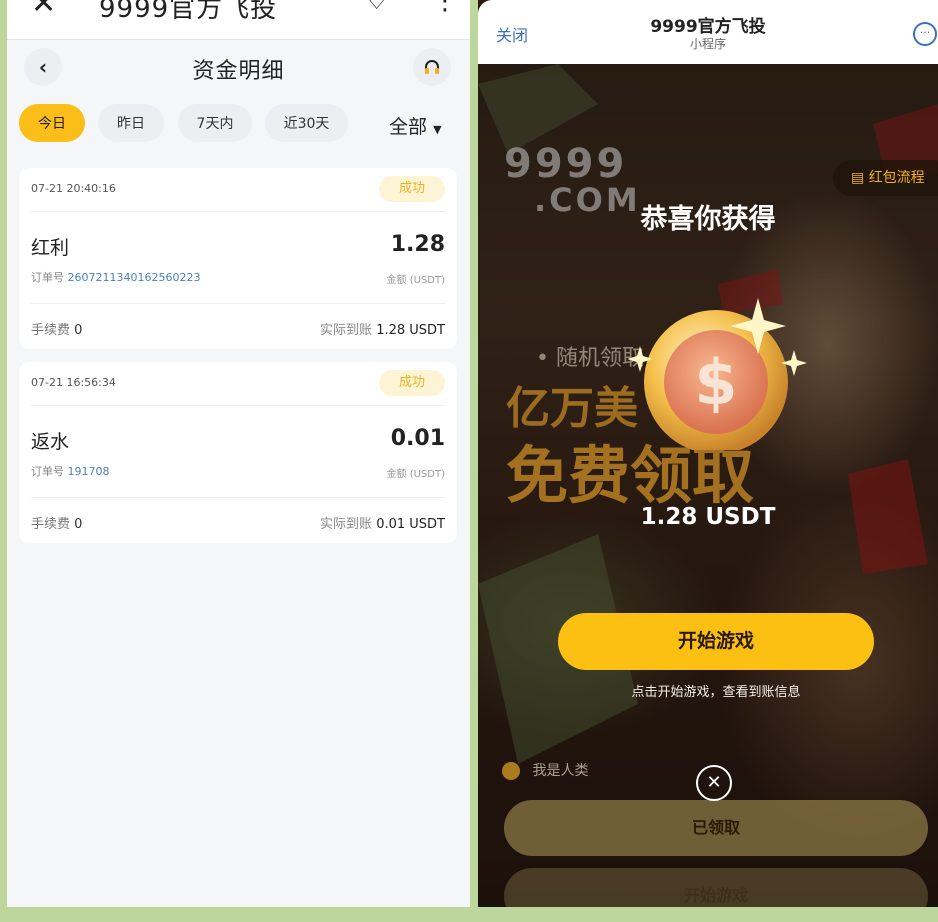 The height and width of the screenshot is (922, 938). What do you see at coordinates (716, 828) in the screenshot?
I see `claimed-button: 已领取` at bounding box center [716, 828].